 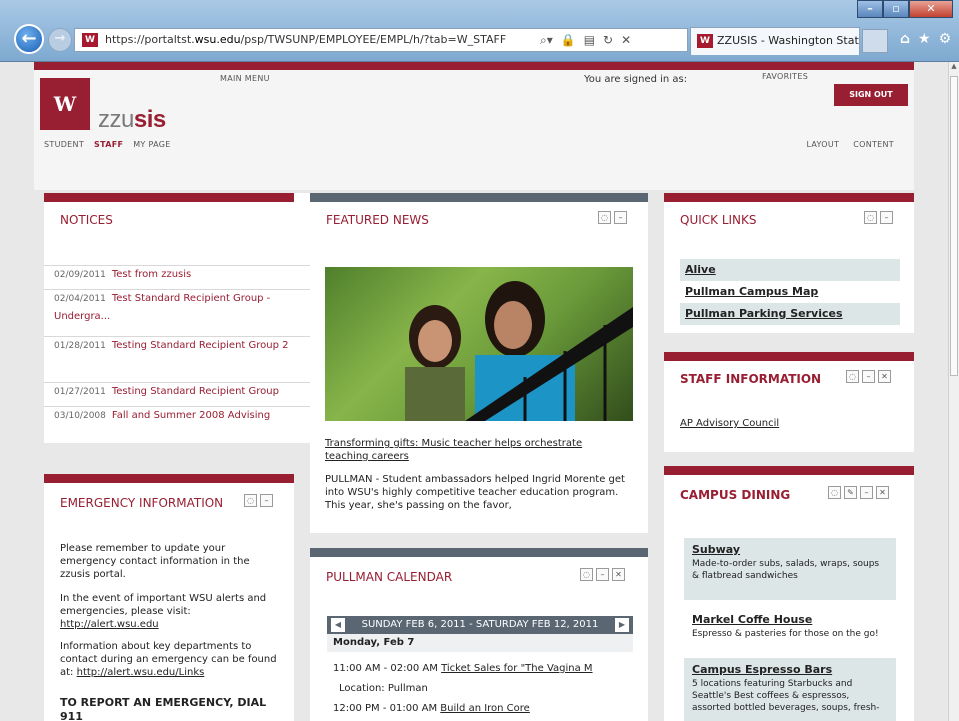 What do you see at coordinates (132, 119) in the screenshot?
I see `brand-name: zzusis` at bounding box center [132, 119].